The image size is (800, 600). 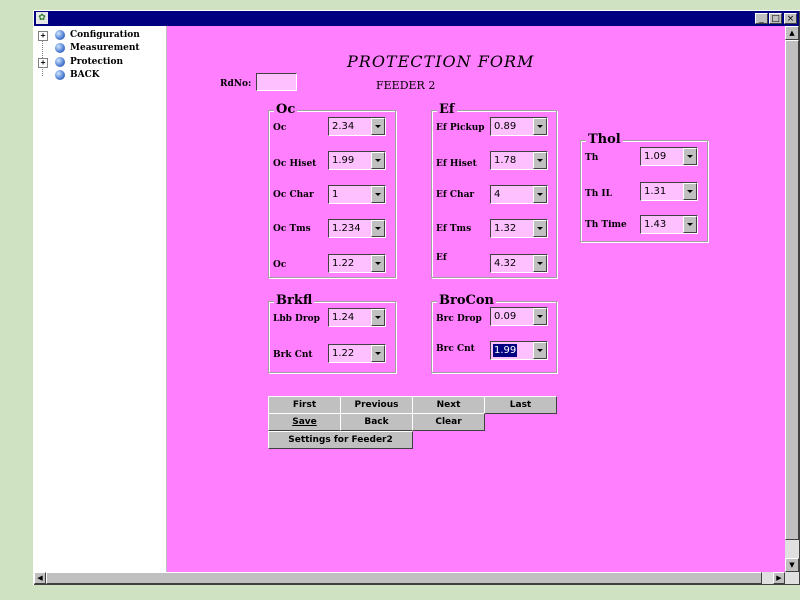 What do you see at coordinates (520, 405) in the screenshot?
I see `last-button: Last` at bounding box center [520, 405].